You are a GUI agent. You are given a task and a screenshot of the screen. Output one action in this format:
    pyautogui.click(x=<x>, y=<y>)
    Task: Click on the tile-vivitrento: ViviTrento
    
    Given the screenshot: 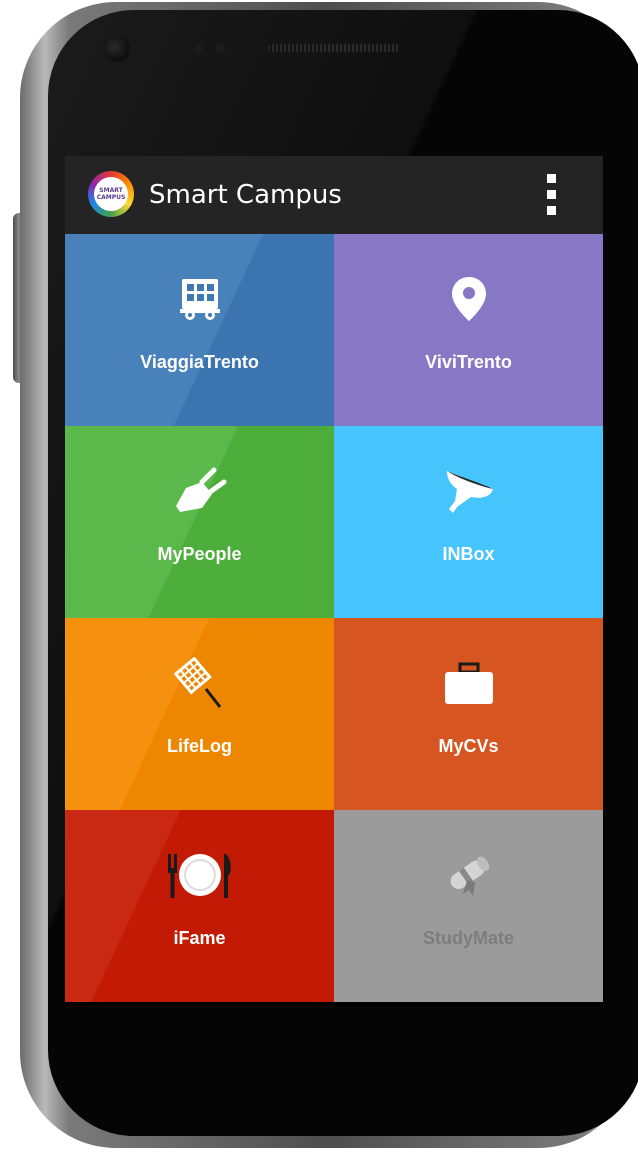 What is the action you would take?
    pyautogui.click(x=468, y=330)
    